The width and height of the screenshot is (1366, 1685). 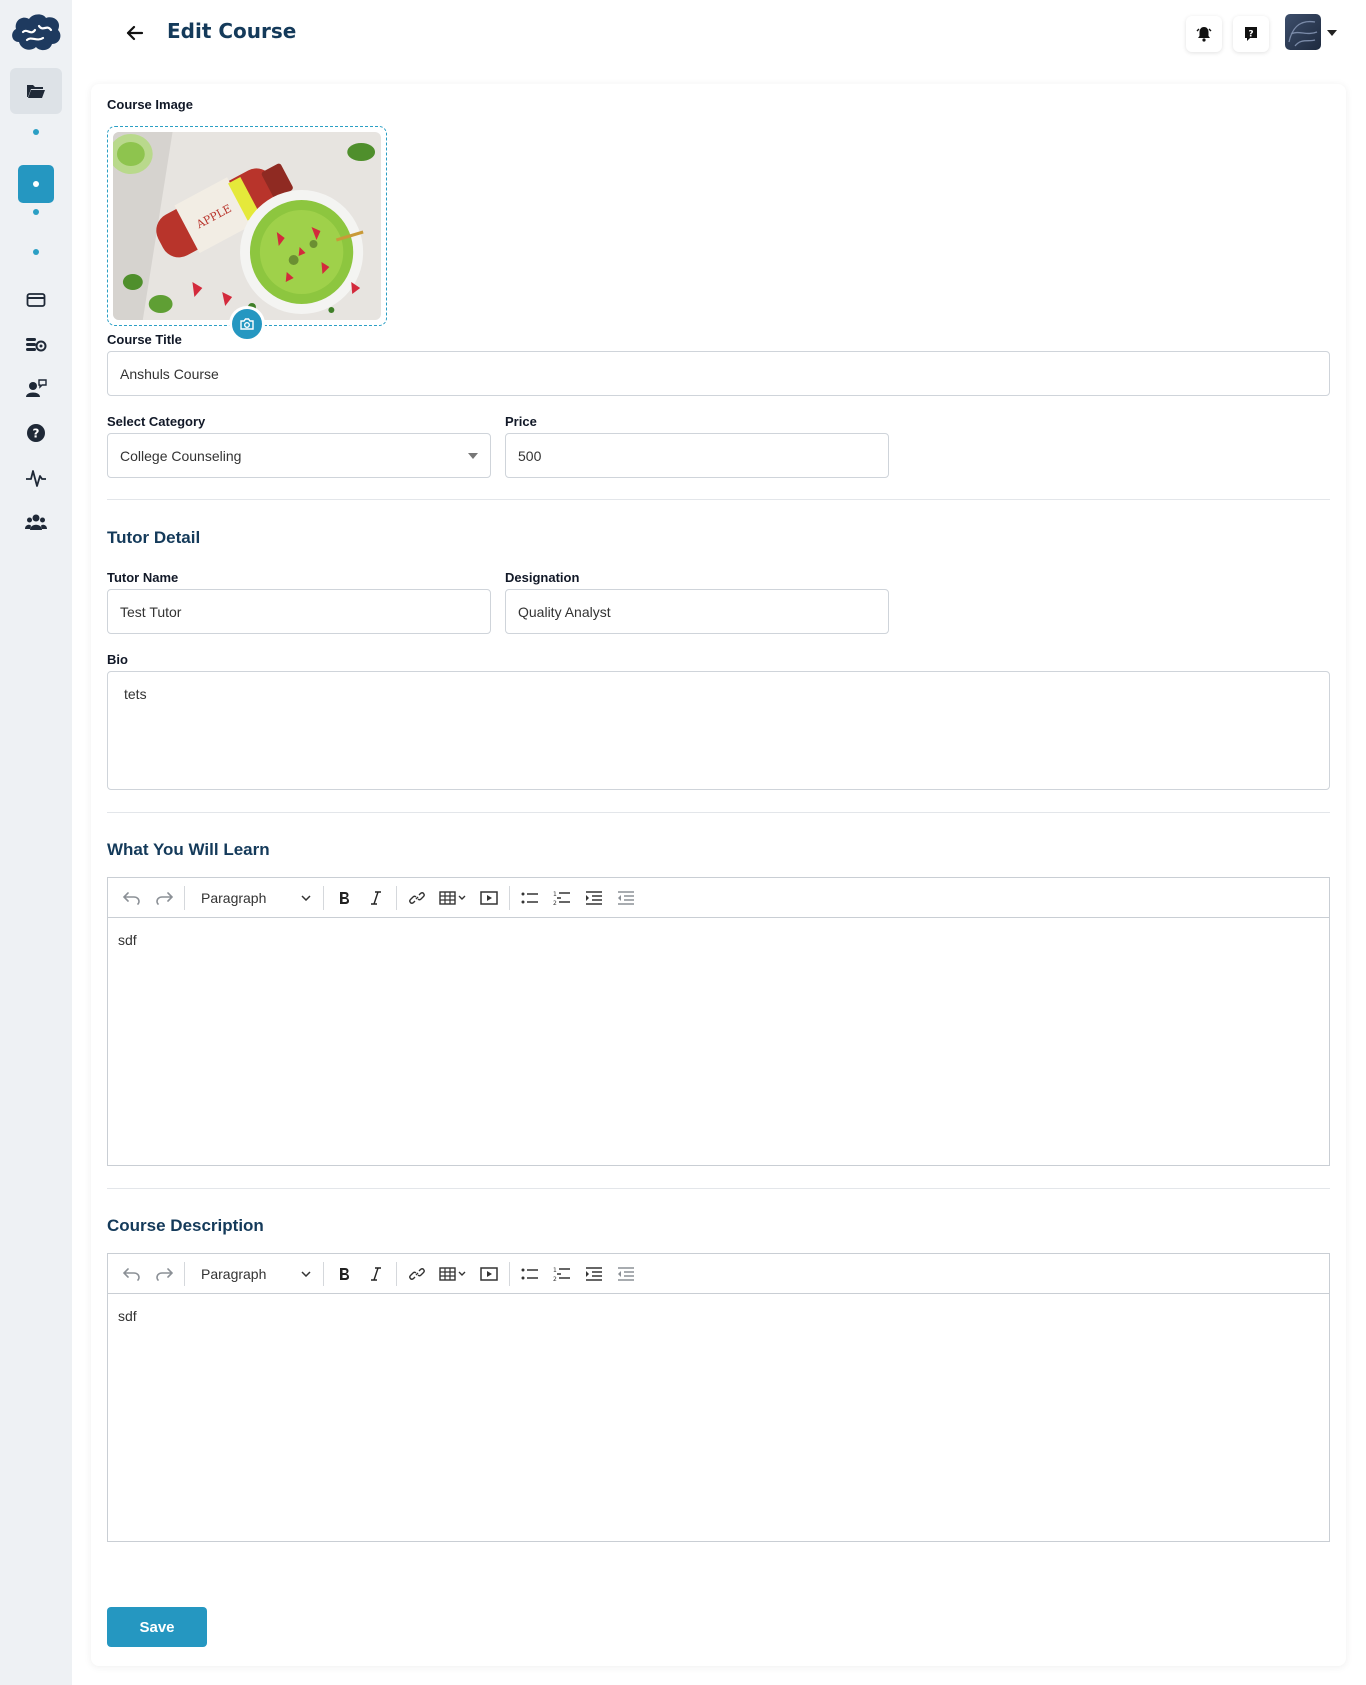 What do you see at coordinates (36, 184) in the screenshot?
I see `sidebar-subitem-active` at bounding box center [36, 184].